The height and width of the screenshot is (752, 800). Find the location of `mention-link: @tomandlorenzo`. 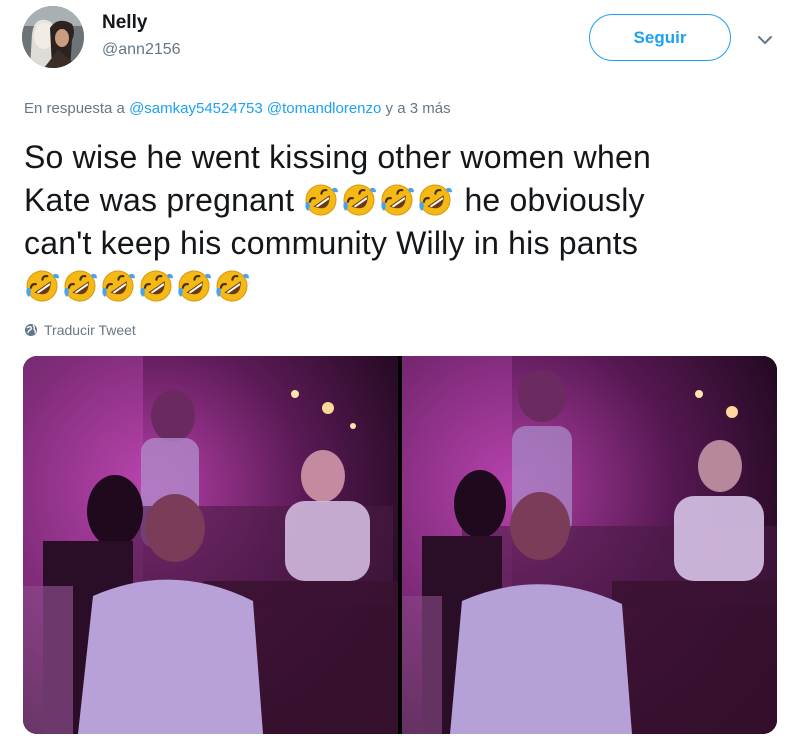

mention-link: @tomandlorenzo is located at coordinates (324, 108).